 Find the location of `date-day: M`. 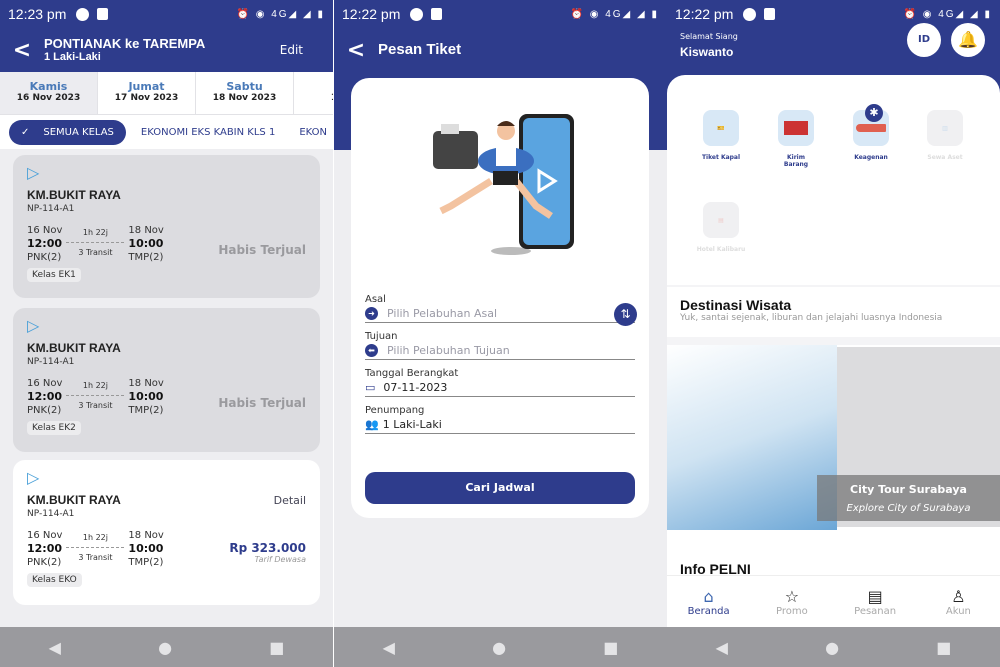

date-day: M is located at coordinates (313, 86).